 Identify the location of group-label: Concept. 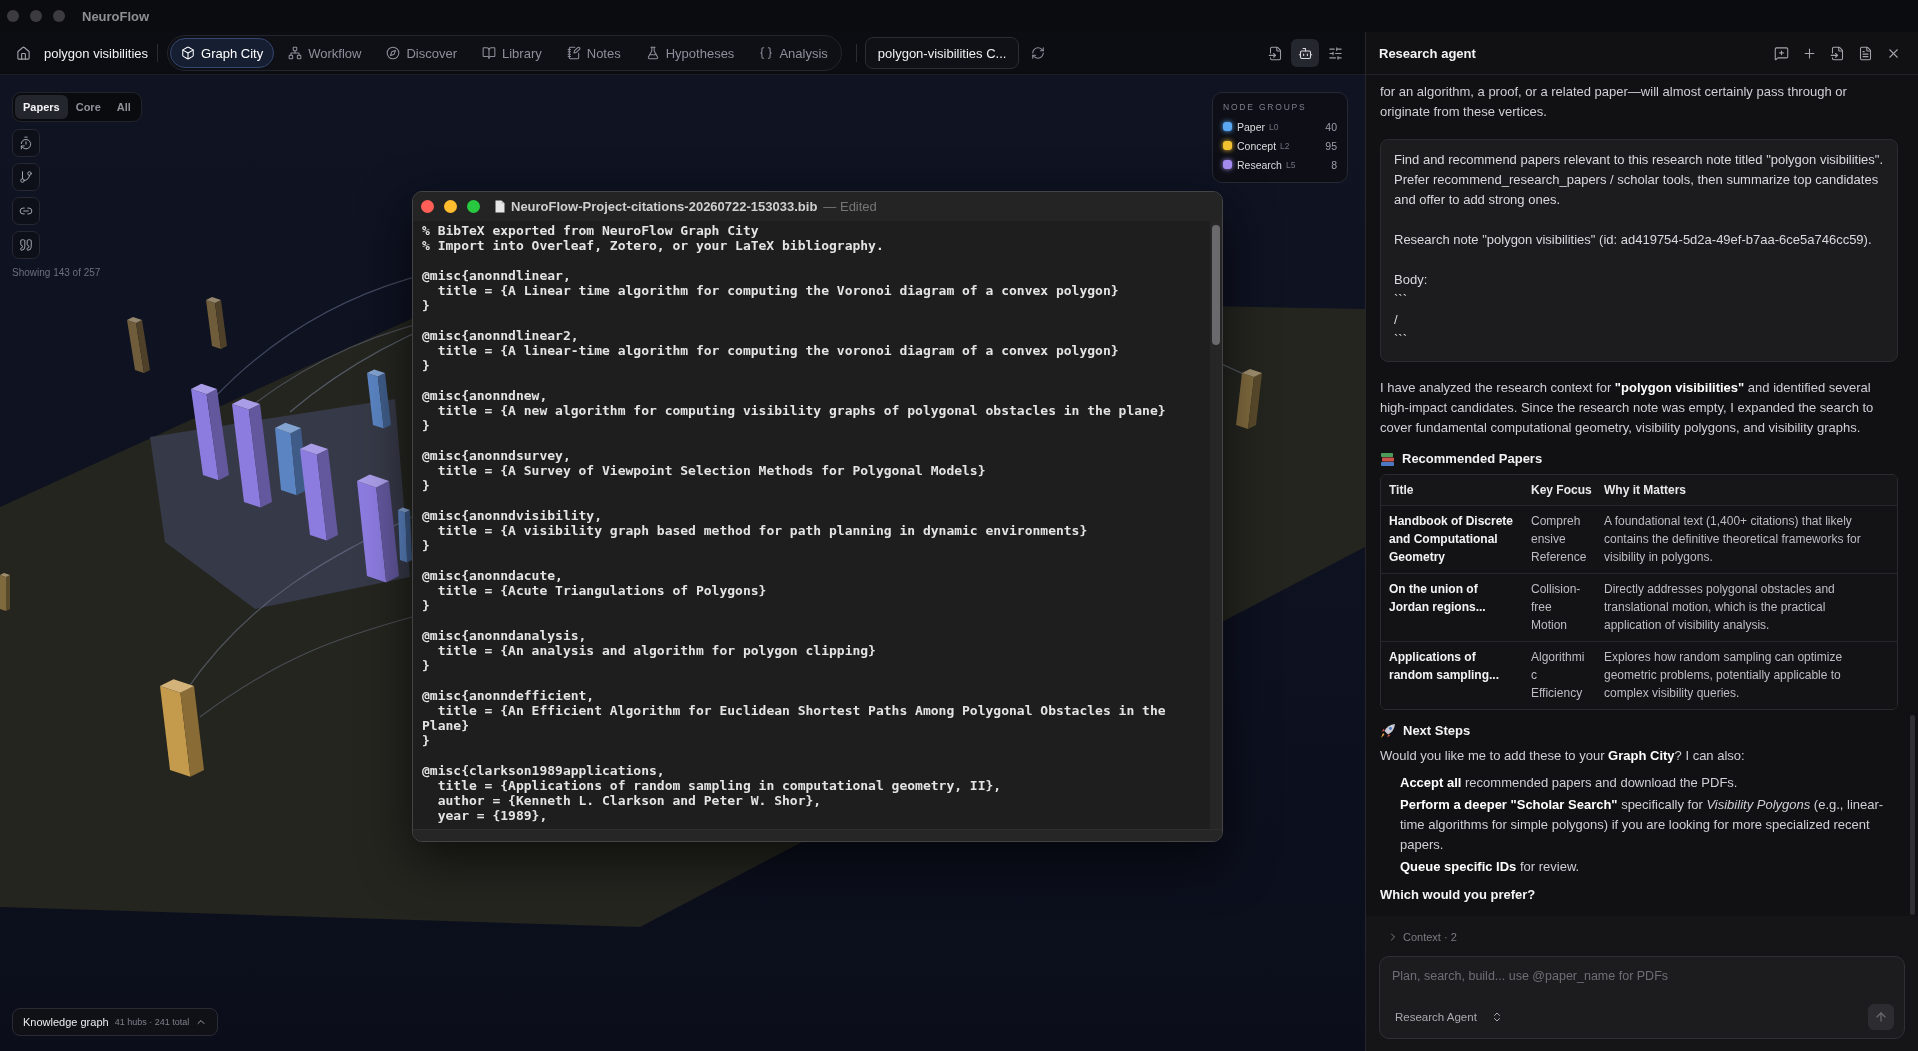
(1257, 145).